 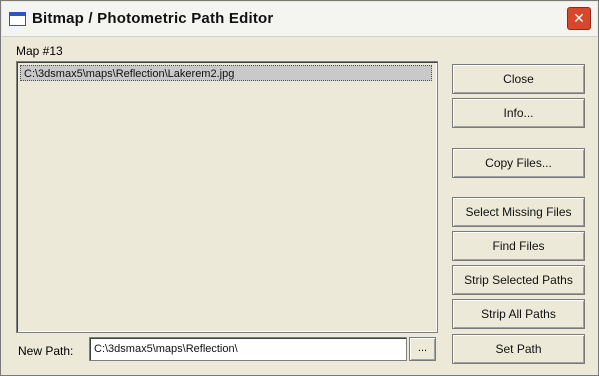 What do you see at coordinates (518, 212) in the screenshot?
I see `select-missing-files-button: Select Missing Files` at bounding box center [518, 212].